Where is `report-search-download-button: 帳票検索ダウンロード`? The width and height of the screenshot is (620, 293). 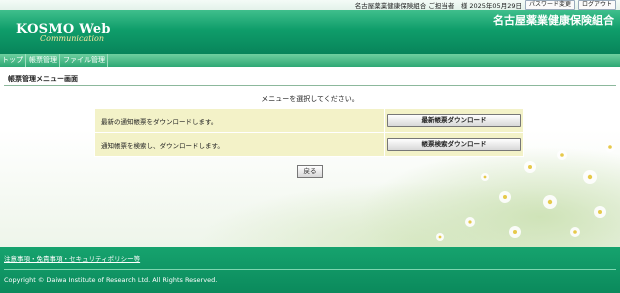
report-search-download-button: 帳票検索ダウンロード is located at coordinates (454, 144).